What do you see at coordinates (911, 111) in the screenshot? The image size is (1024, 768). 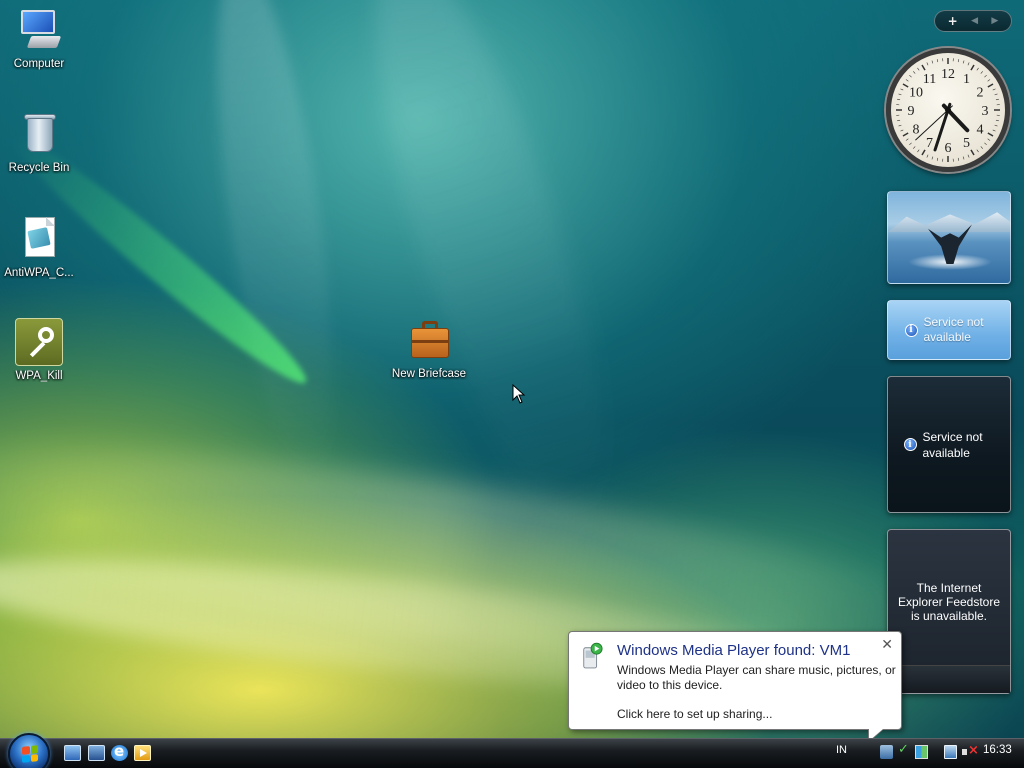 I see `clock-numeral: 9` at bounding box center [911, 111].